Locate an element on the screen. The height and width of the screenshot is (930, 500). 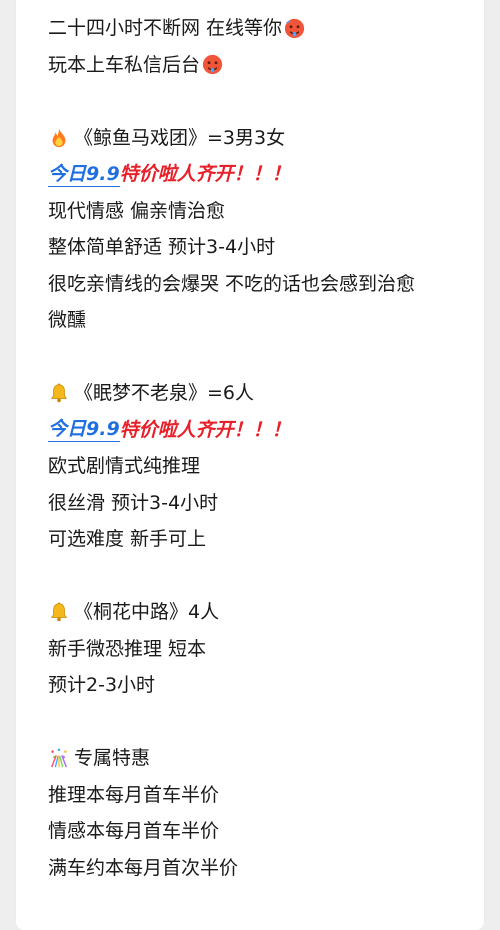
intro-line-2: 玩本上车私信后台 is located at coordinates (268, 65).